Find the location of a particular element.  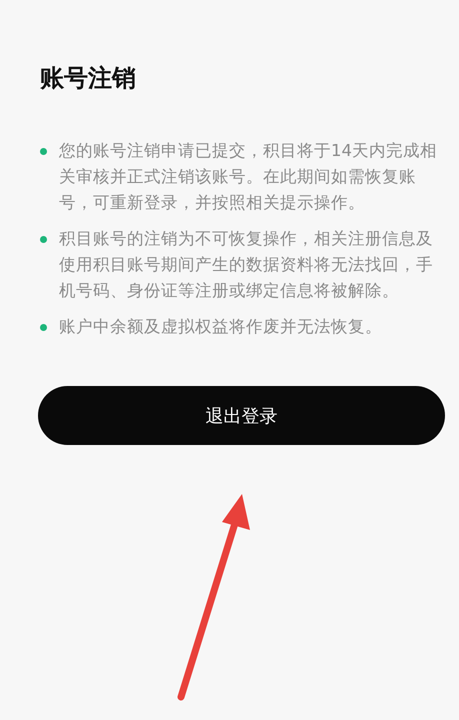

logout-button: 退出登录 is located at coordinates (241, 415).